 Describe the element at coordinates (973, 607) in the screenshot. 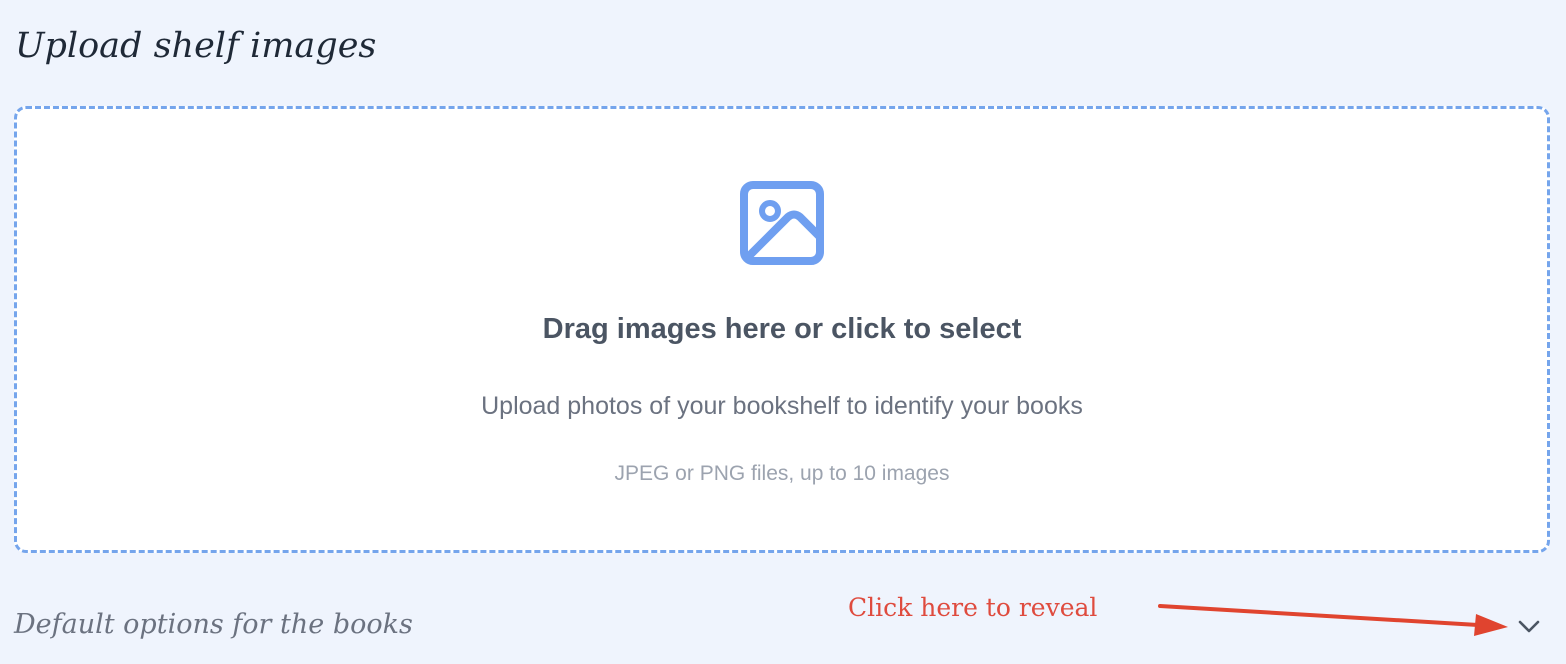

I see `annotation-label: Click here to reveal` at that location.